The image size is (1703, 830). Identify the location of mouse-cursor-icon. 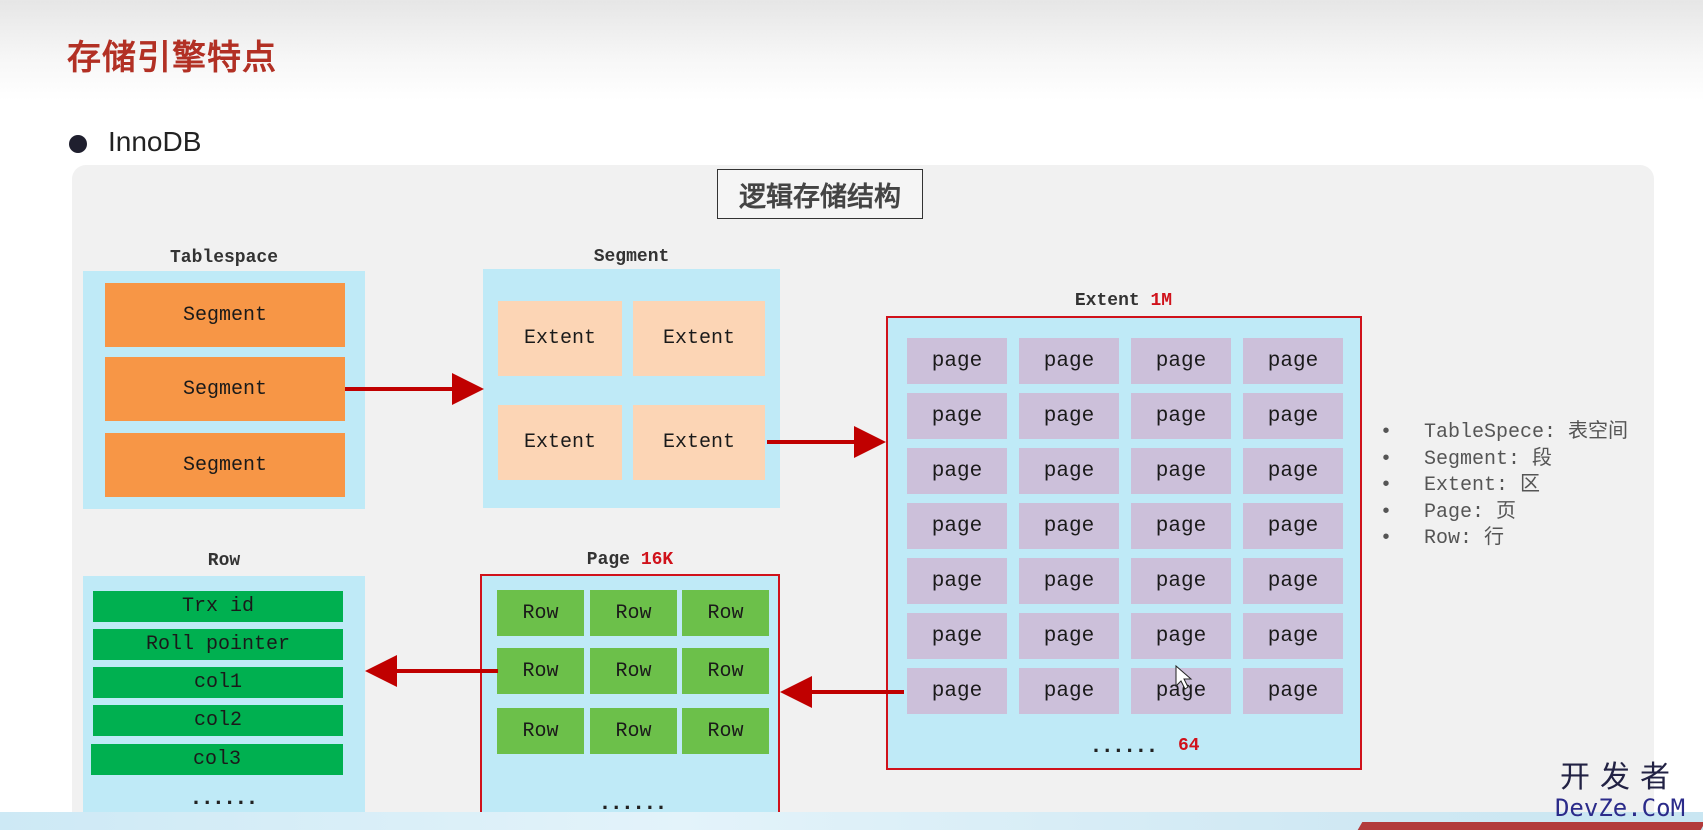
(1184, 677).